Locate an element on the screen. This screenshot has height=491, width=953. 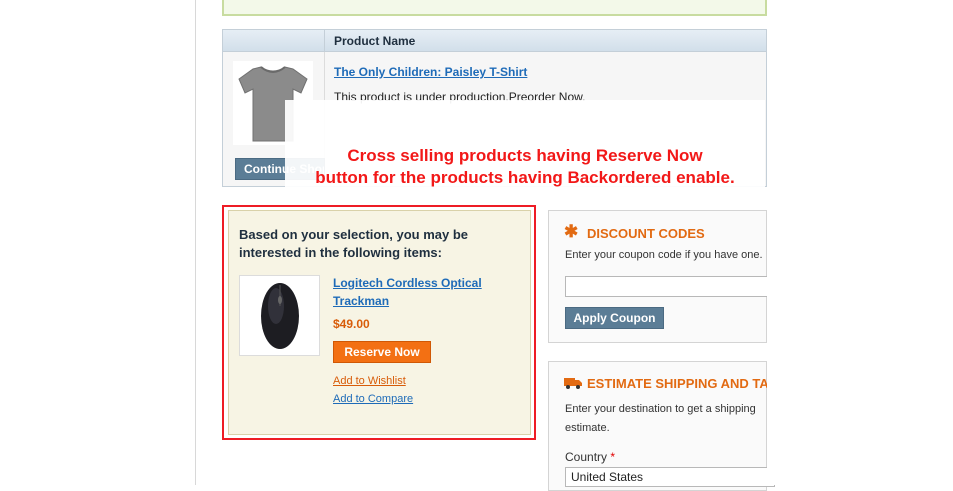
apply-coupon-button: Apply Coupon is located at coordinates (614, 318).